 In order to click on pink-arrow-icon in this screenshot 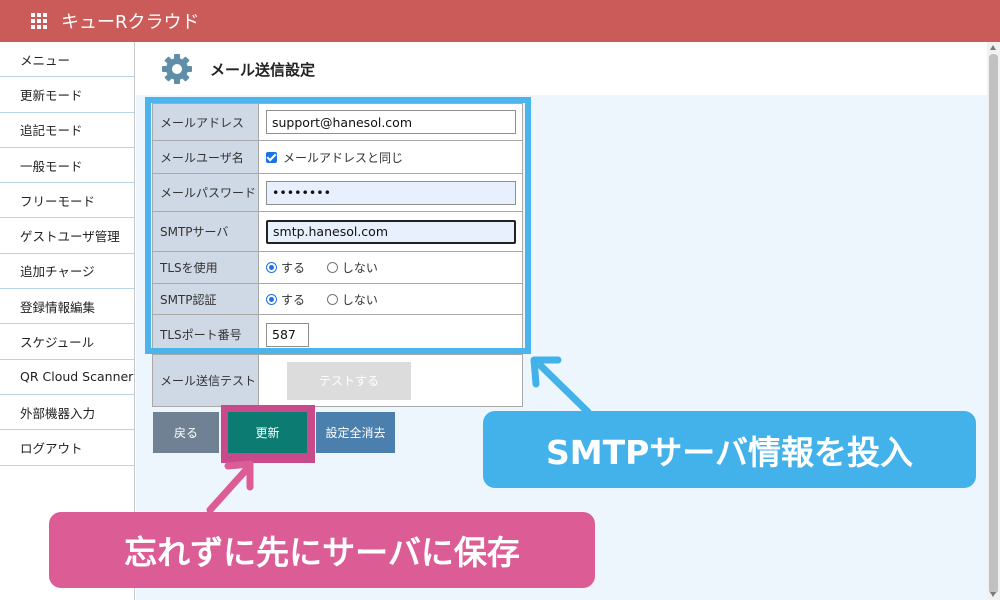, I will do `click(230, 487)`.